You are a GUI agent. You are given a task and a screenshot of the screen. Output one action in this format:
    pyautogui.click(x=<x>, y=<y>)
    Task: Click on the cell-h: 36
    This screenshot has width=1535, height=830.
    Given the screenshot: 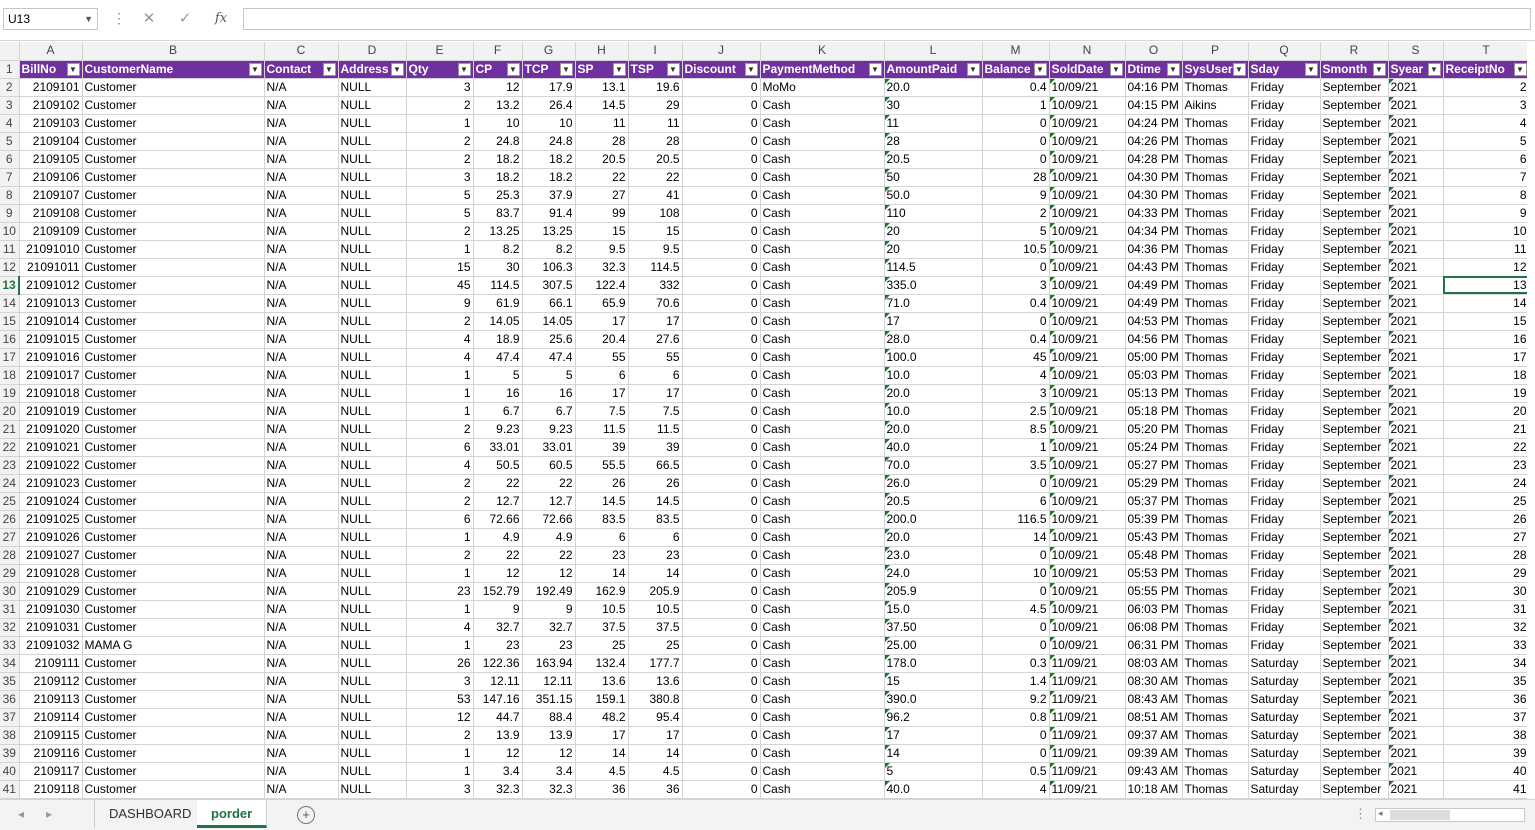 What is the action you would take?
    pyautogui.click(x=602, y=789)
    